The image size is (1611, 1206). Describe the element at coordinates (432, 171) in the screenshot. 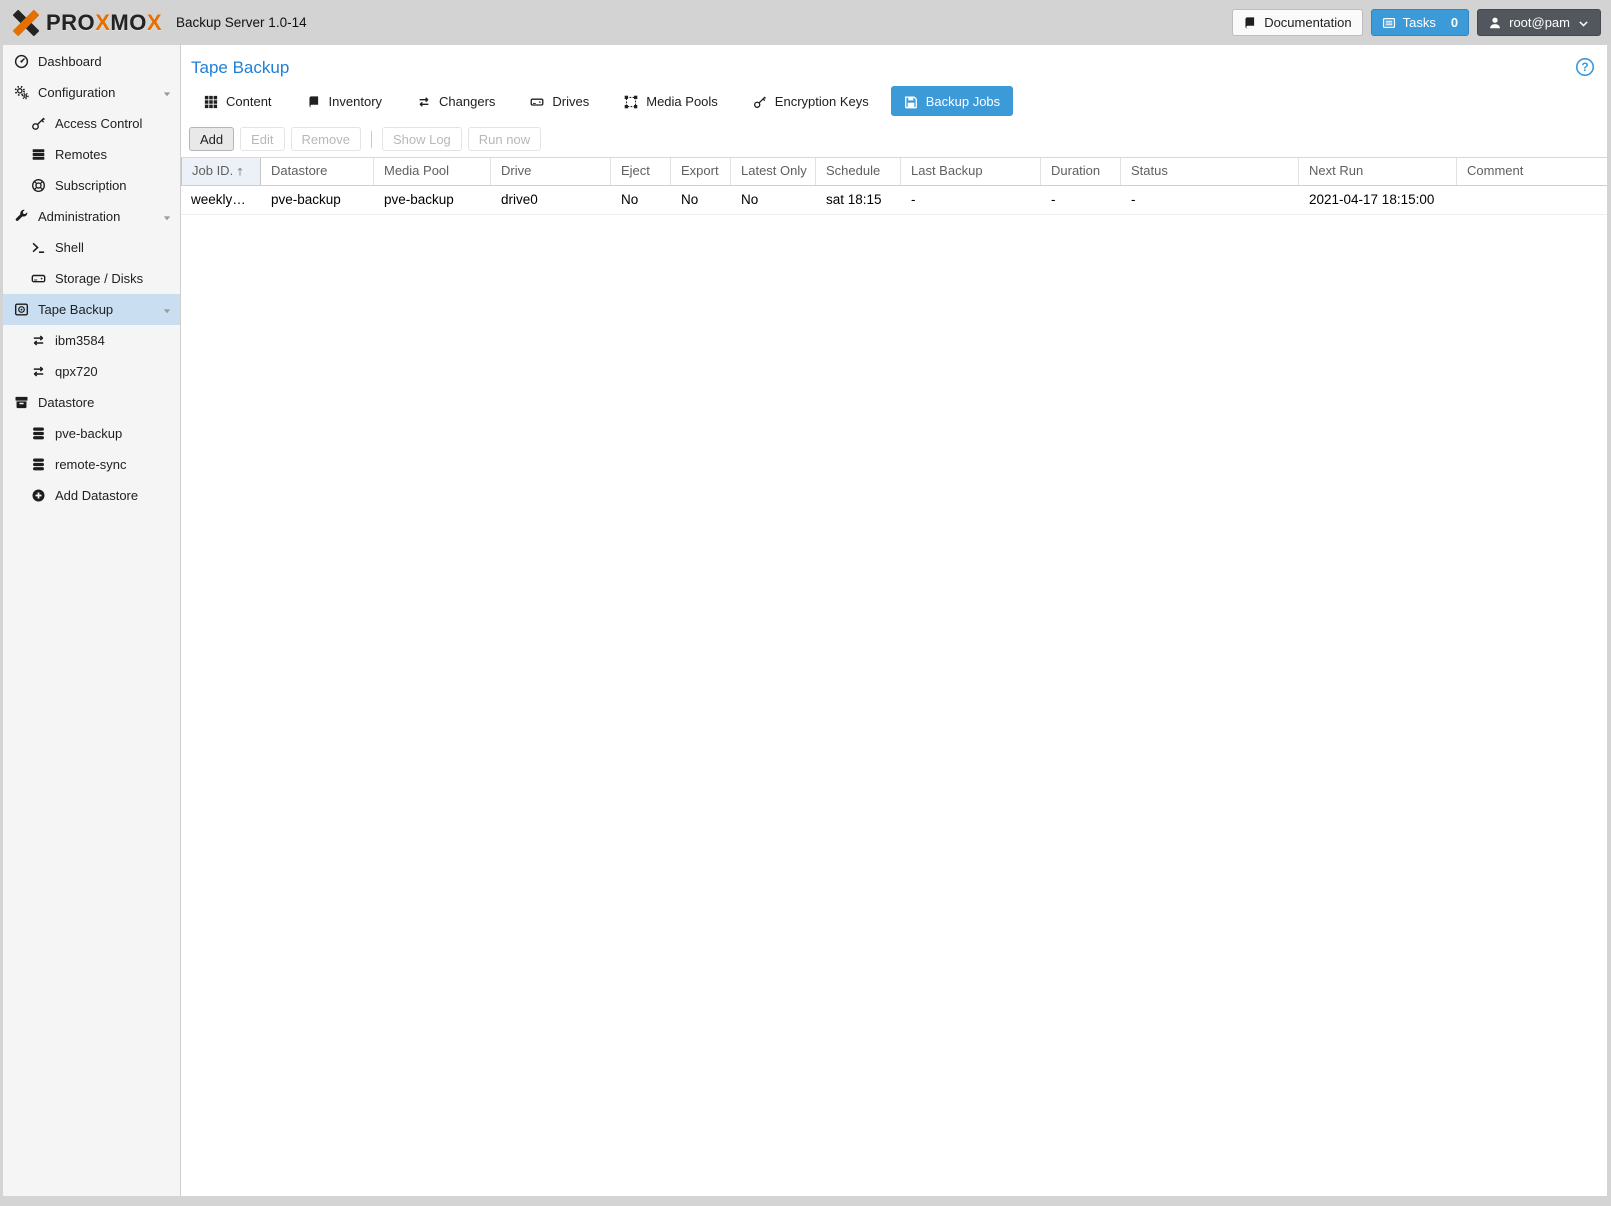

I see `column-header-media-pool: Media Pool` at that location.